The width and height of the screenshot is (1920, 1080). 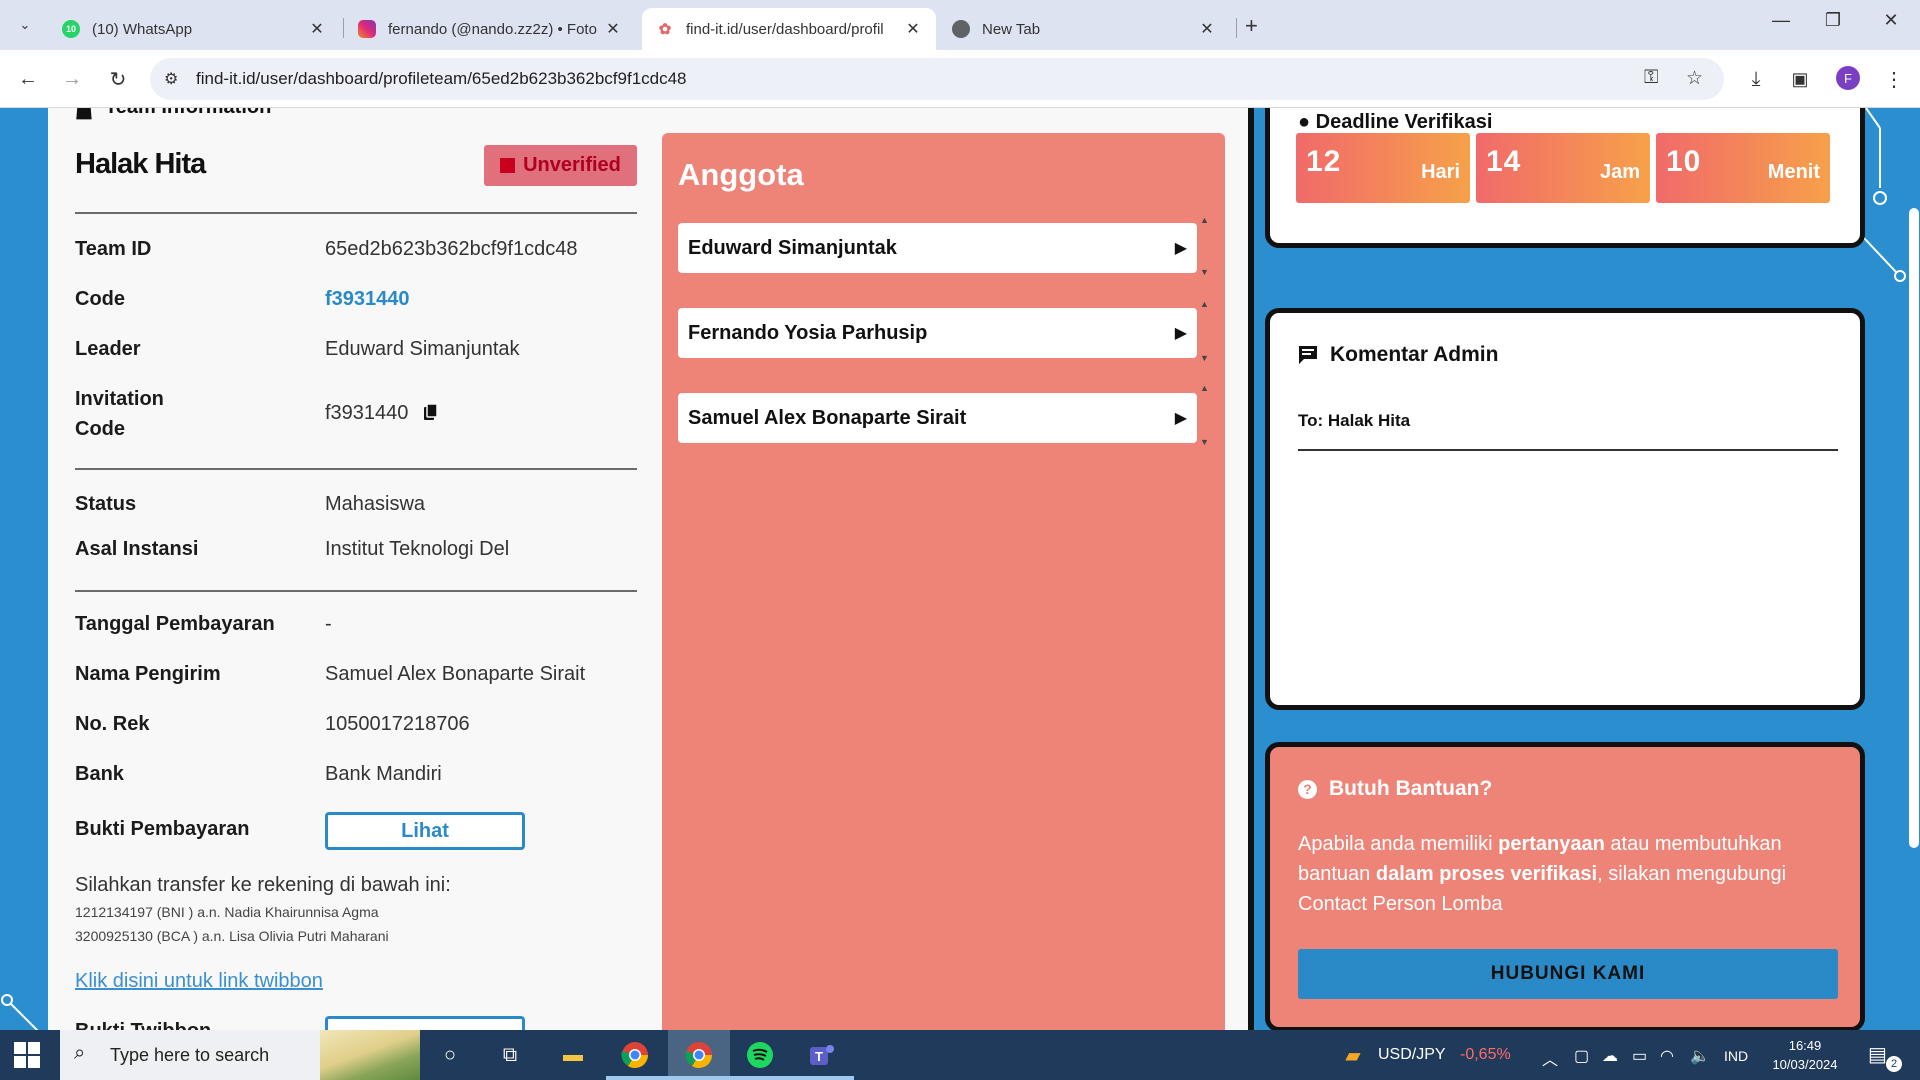 I want to click on page-scrollbar, so click(x=1914, y=569).